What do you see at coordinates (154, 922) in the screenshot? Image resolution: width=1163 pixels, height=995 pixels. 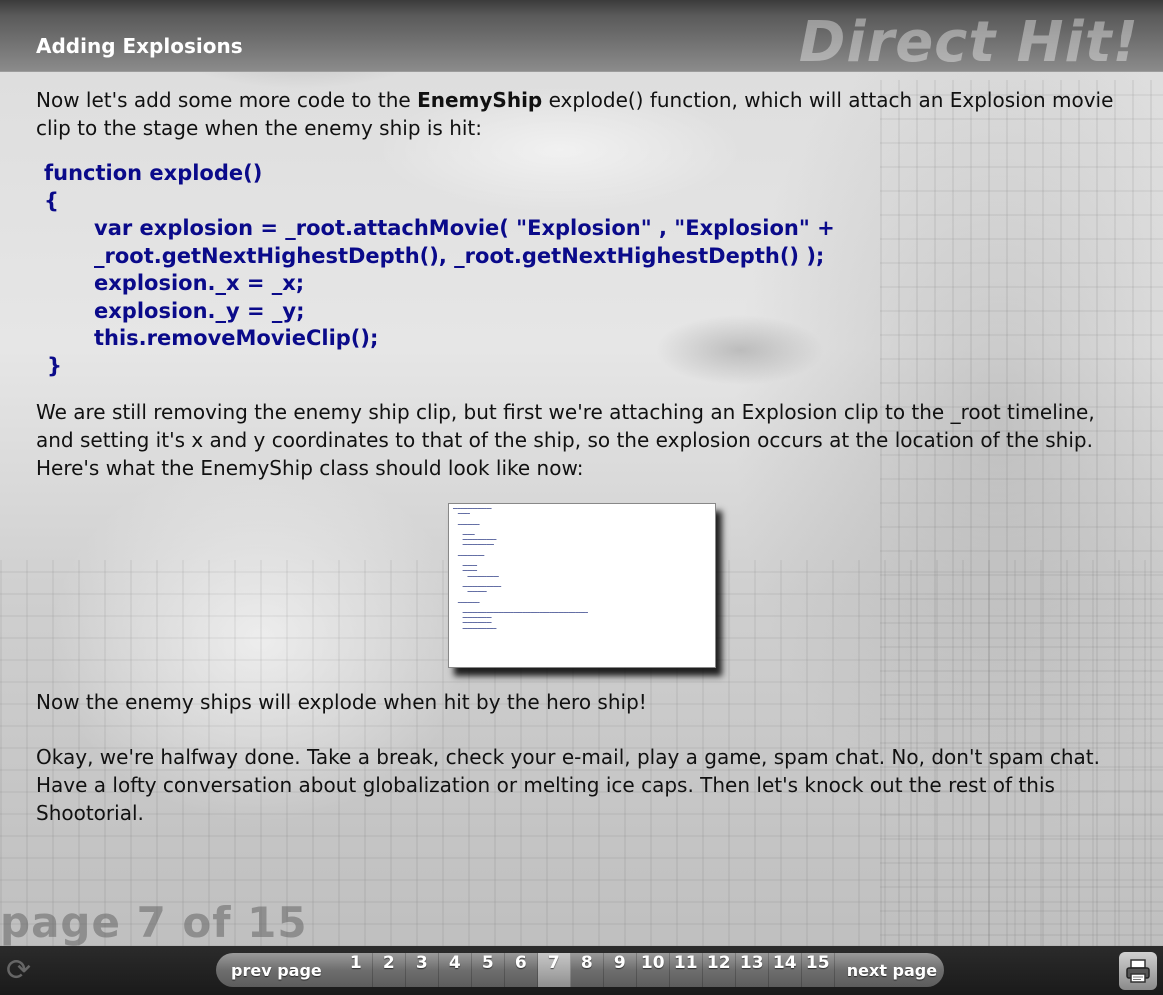 I see `page-indicator: page 7 of 15` at bounding box center [154, 922].